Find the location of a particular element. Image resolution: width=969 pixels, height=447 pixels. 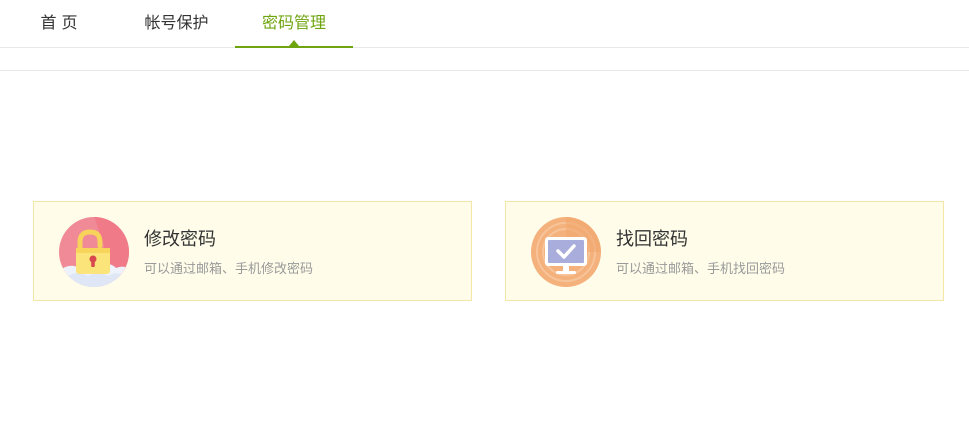

recover-password-description: 可以通过邮箱、手机找回密码 is located at coordinates (701, 269).